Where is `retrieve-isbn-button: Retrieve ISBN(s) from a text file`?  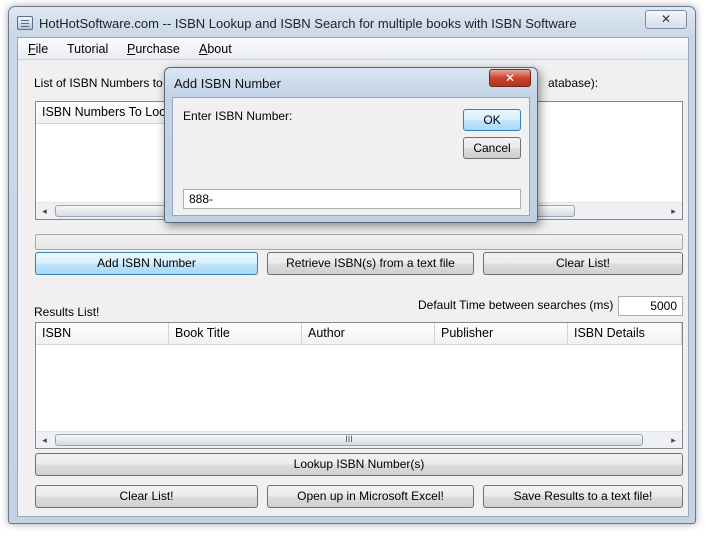 retrieve-isbn-button: Retrieve ISBN(s) from a text file is located at coordinates (370, 263).